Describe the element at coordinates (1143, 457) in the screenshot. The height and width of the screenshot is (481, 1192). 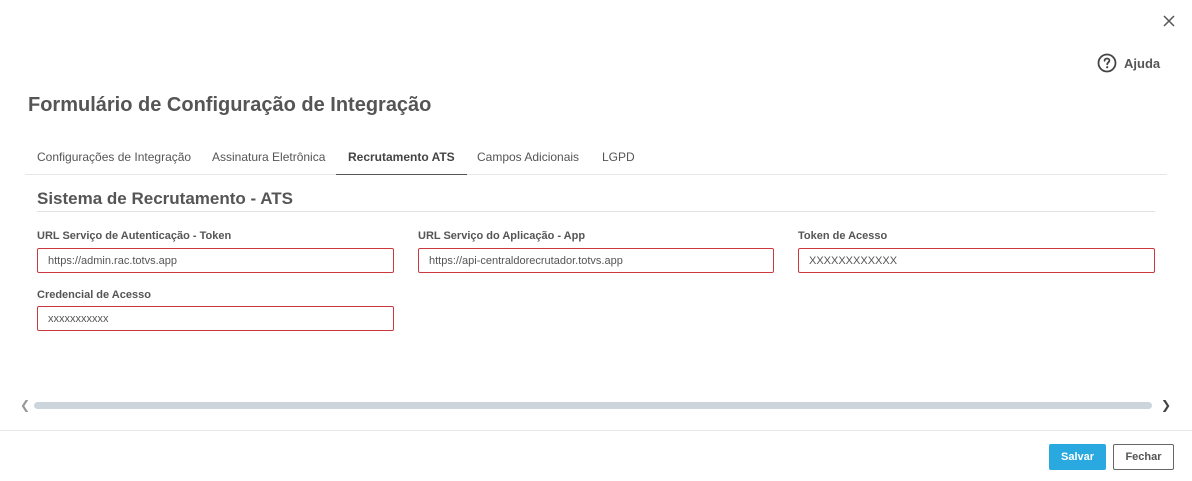
I see `close-dialog-button: Fechar` at that location.